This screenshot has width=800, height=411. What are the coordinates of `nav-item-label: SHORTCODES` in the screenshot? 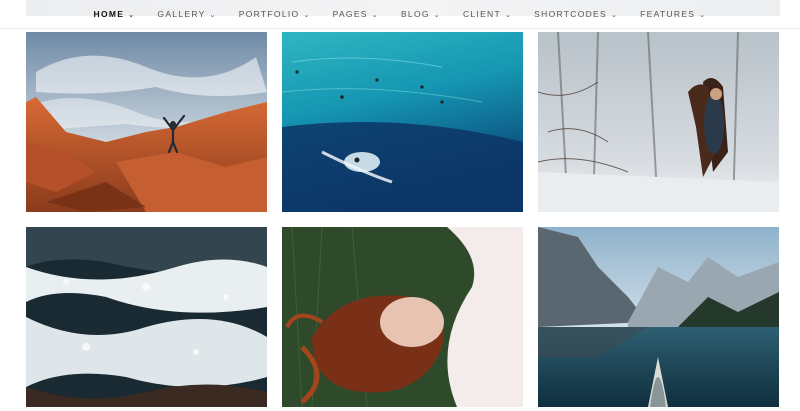 It's located at (570, 14).